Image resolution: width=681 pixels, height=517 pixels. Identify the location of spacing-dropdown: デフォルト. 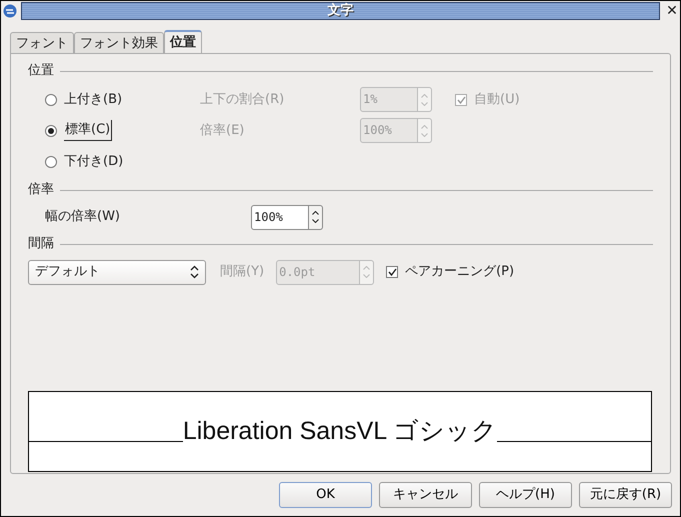
(117, 272).